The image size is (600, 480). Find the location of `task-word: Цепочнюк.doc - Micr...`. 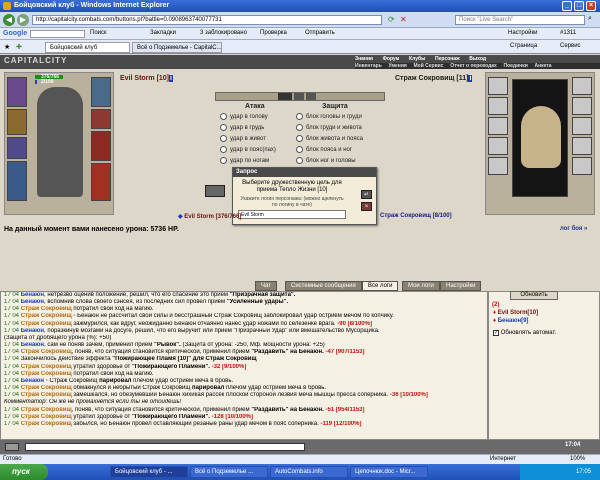

task-word: Цепочнюк.doc - Micr... is located at coordinates (389, 472).